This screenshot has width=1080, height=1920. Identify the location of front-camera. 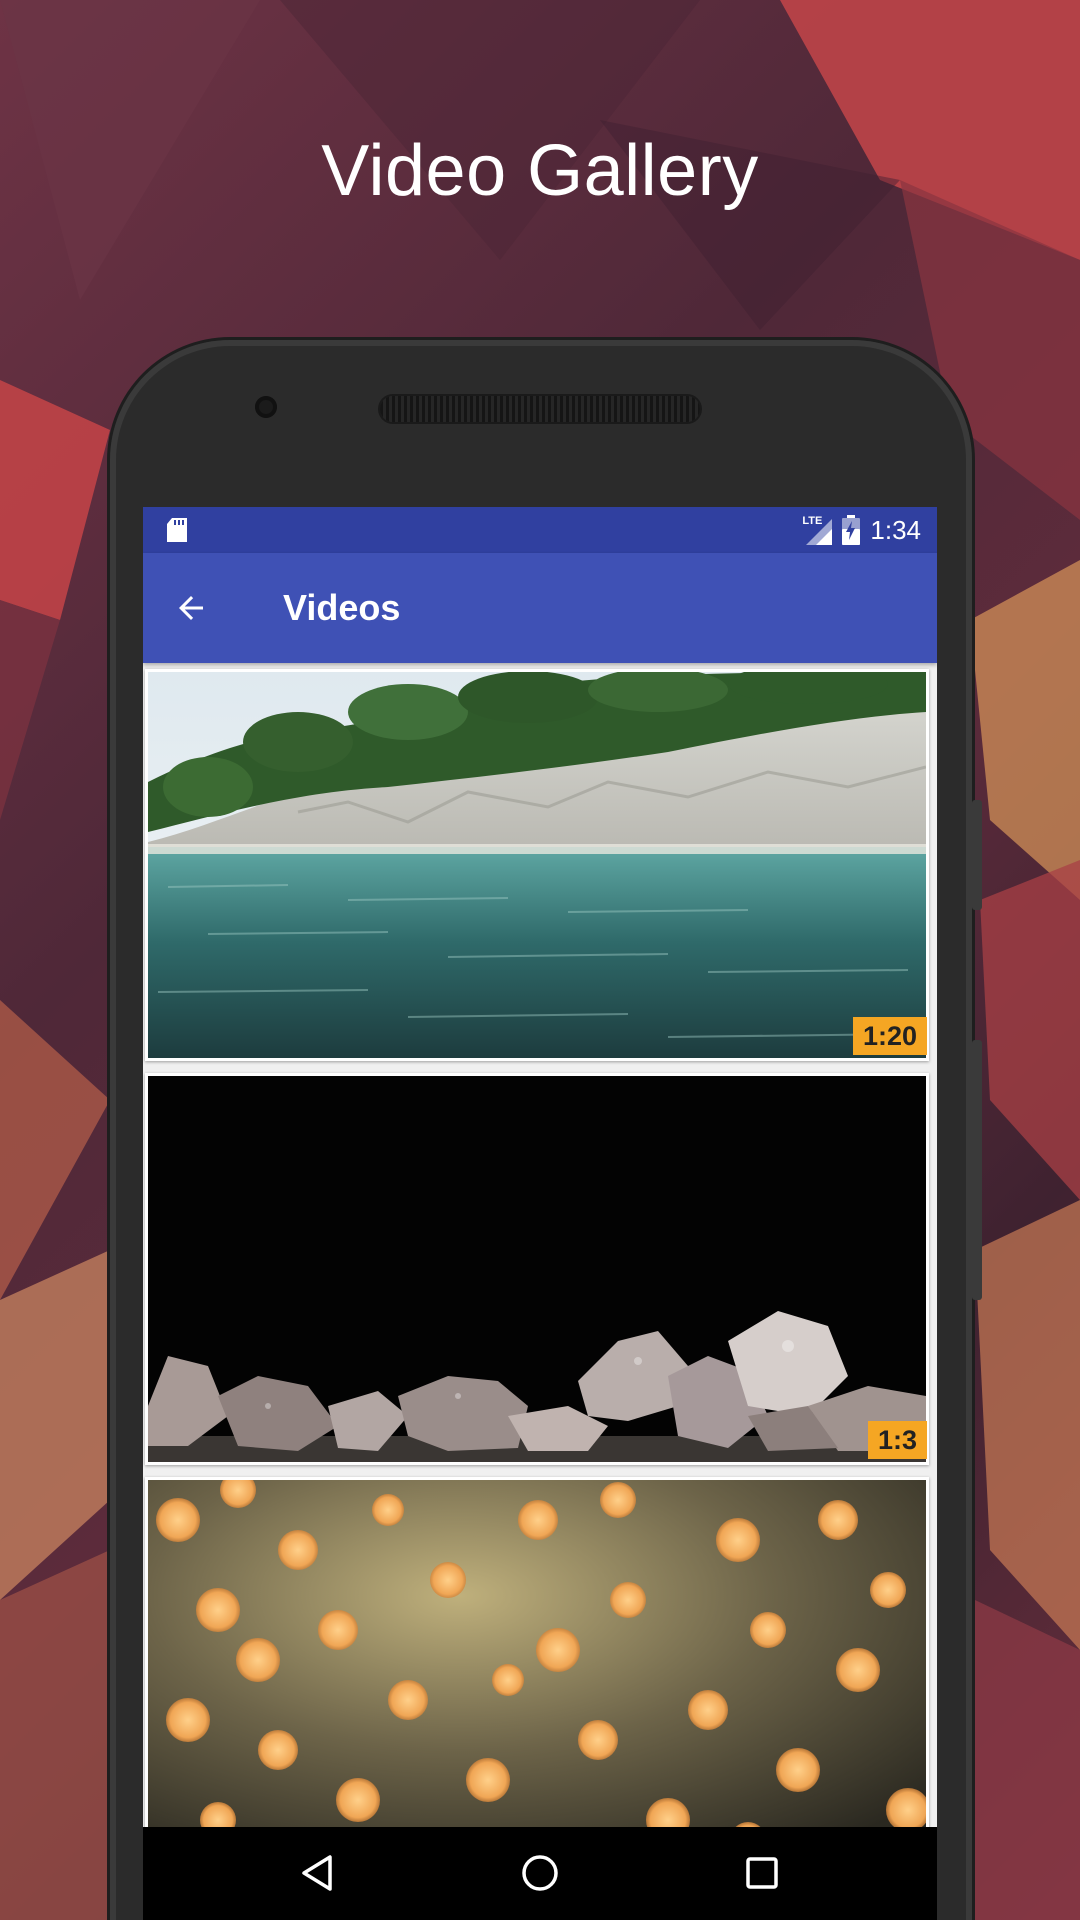
(266, 407).